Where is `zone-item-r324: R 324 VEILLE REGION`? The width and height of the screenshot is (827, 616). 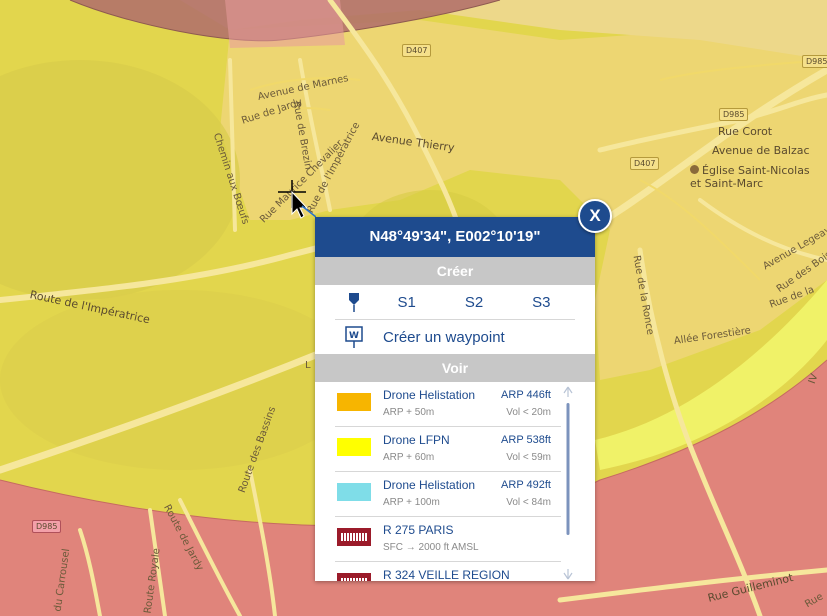 zone-item-r324: R 324 VEILLE REGION is located at coordinates (448, 571).